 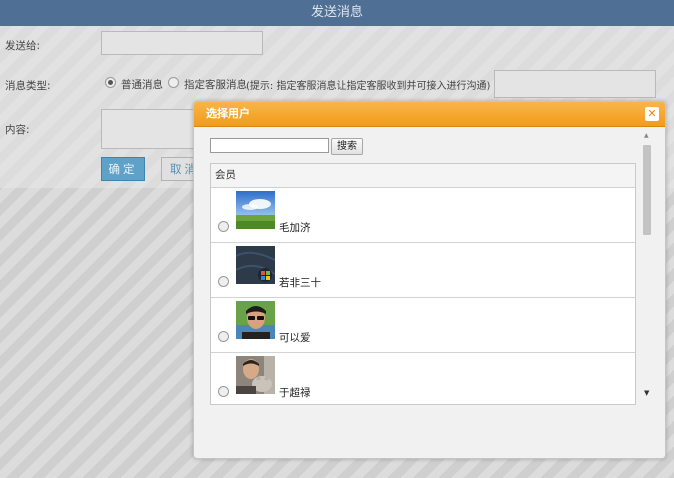 I want to click on person-with-cat-avatar, so click(x=255, y=375).